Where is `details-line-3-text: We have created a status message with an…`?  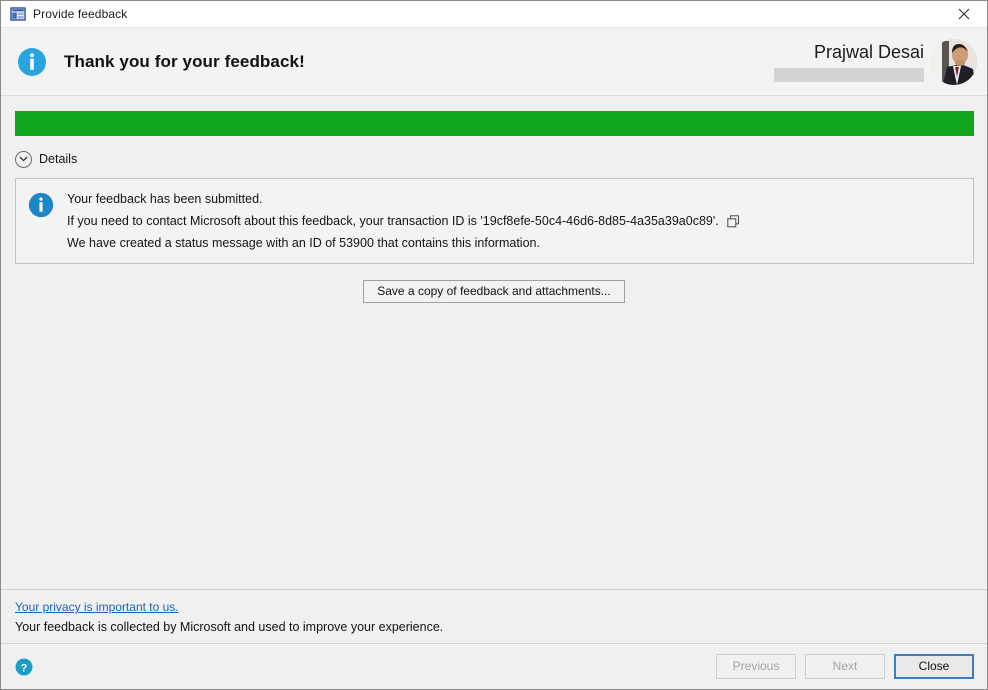 details-line-3-text: We have created a status message with an… is located at coordinates (303, 243).